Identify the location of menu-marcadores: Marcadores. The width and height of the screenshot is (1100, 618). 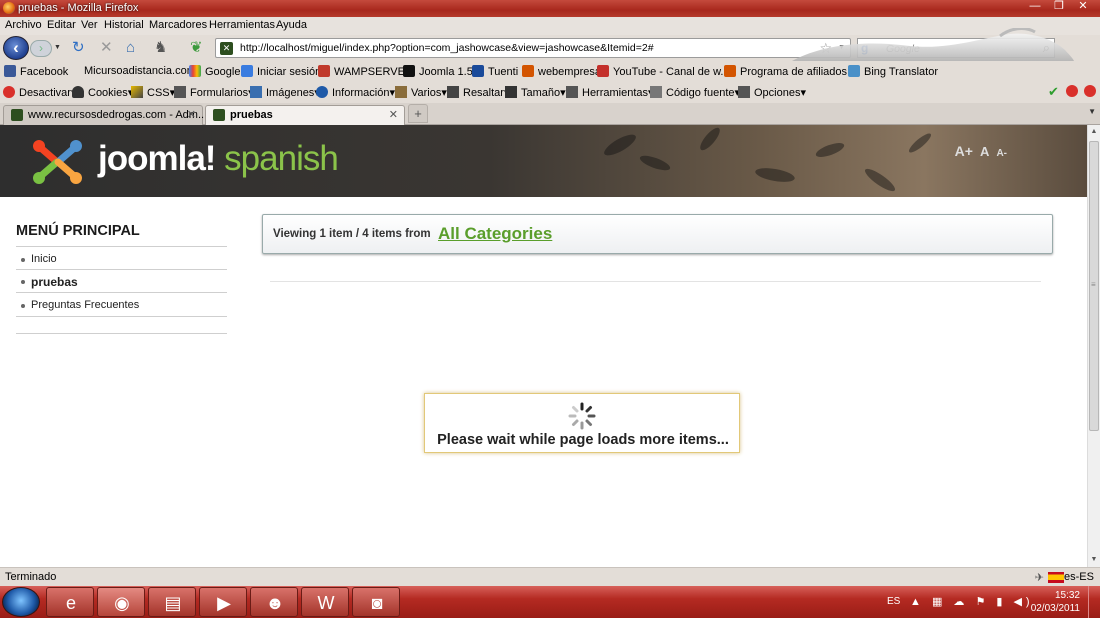
(178, 25).